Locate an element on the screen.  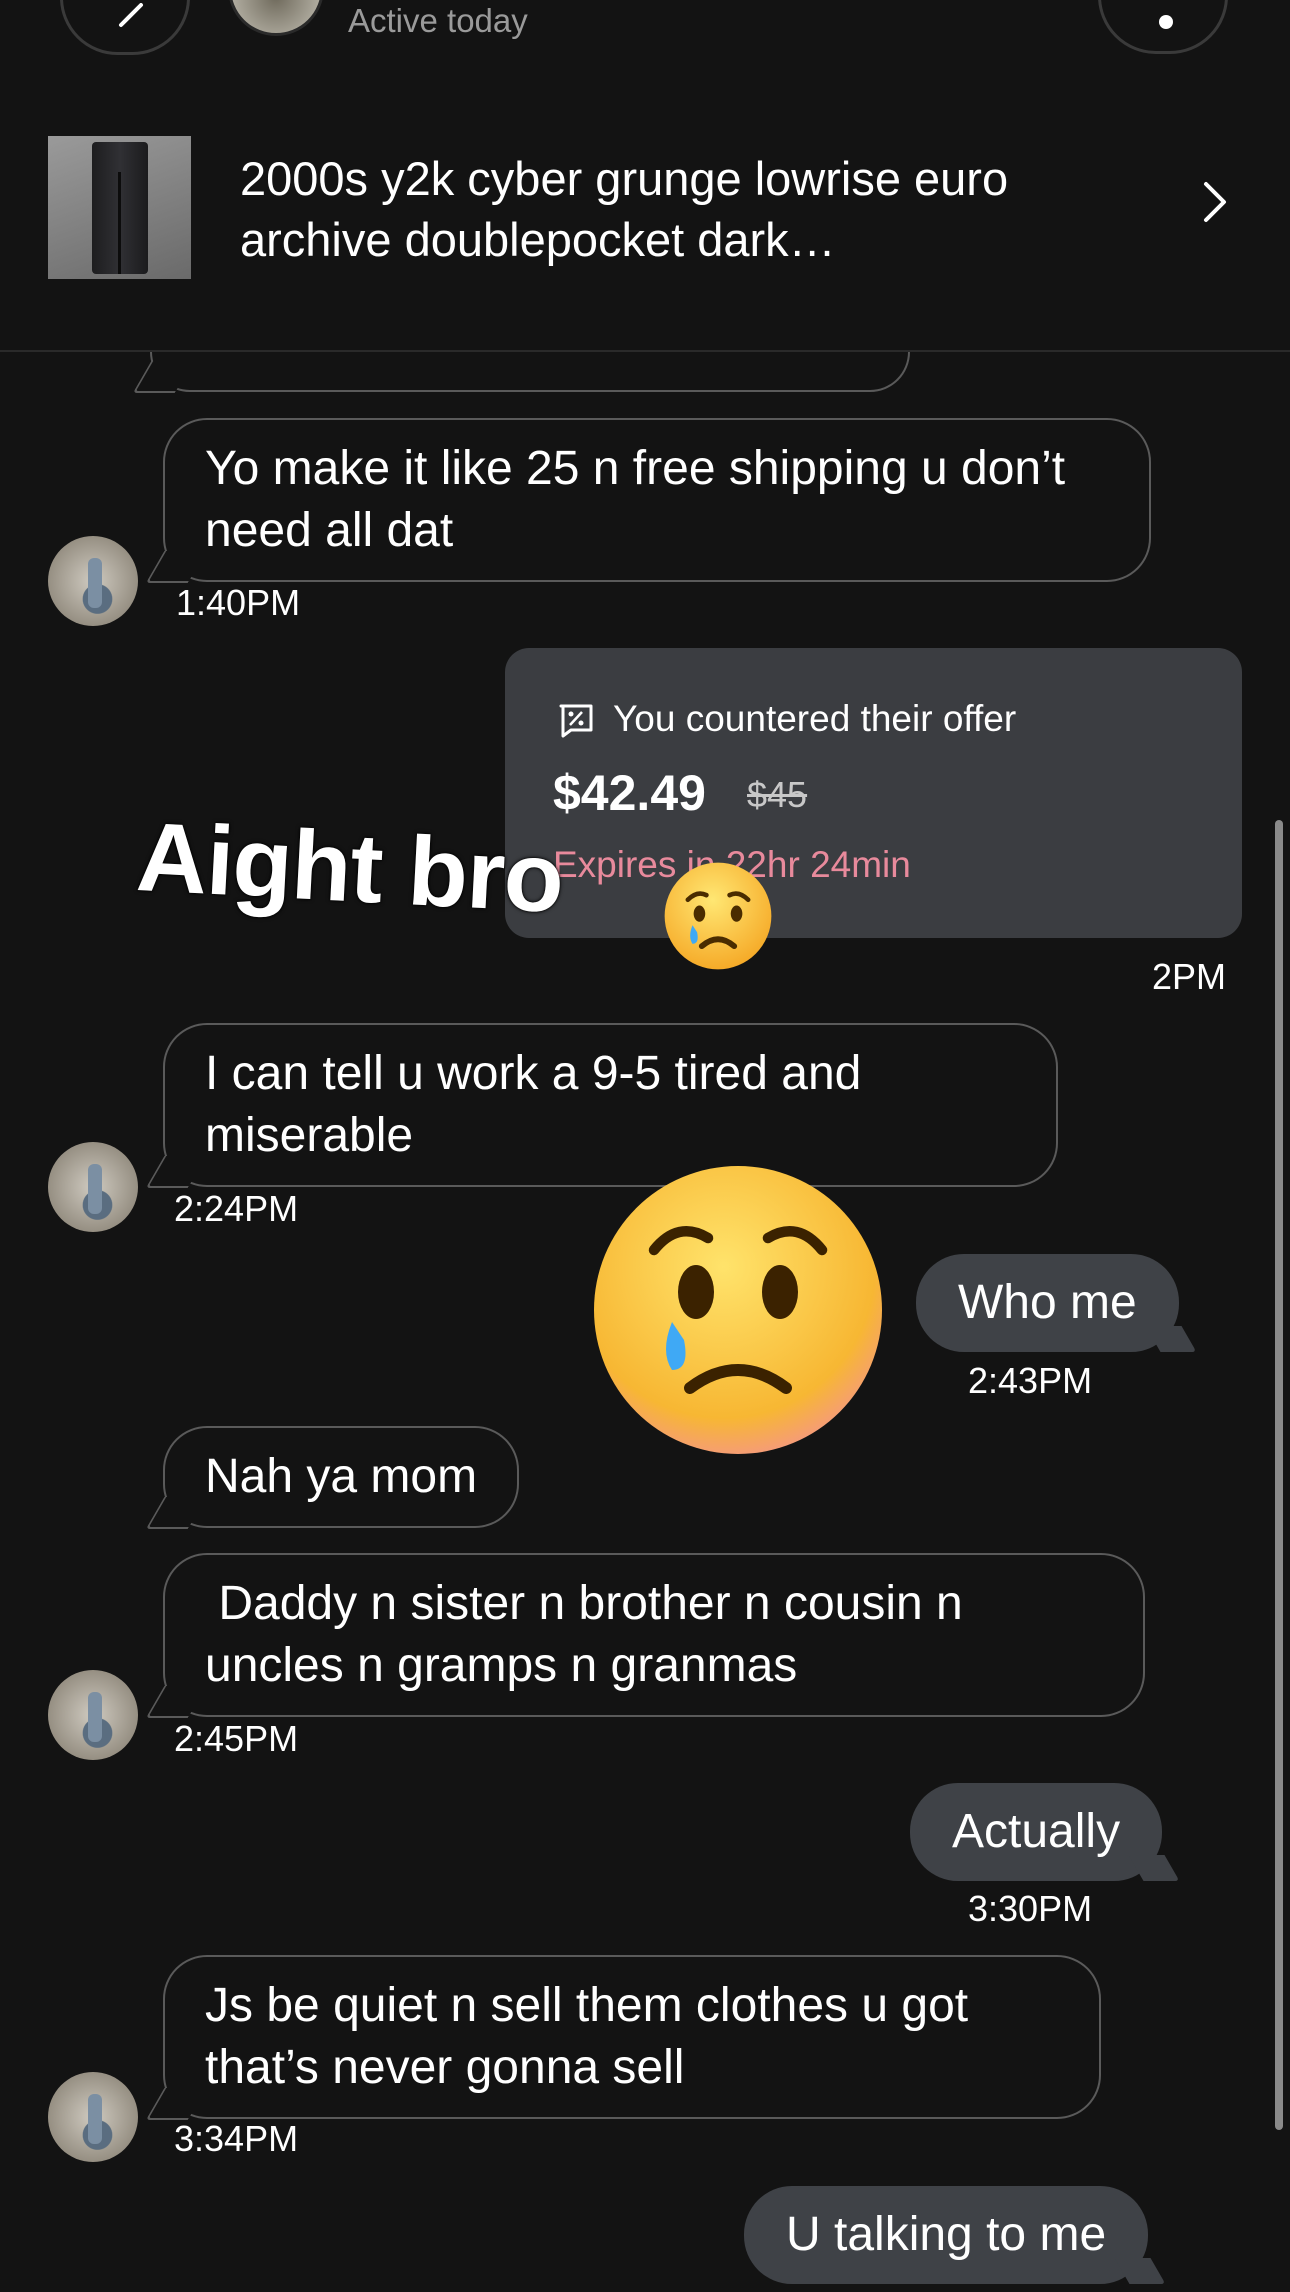
message-text: Who me is located at coordinates (1047, 1302).